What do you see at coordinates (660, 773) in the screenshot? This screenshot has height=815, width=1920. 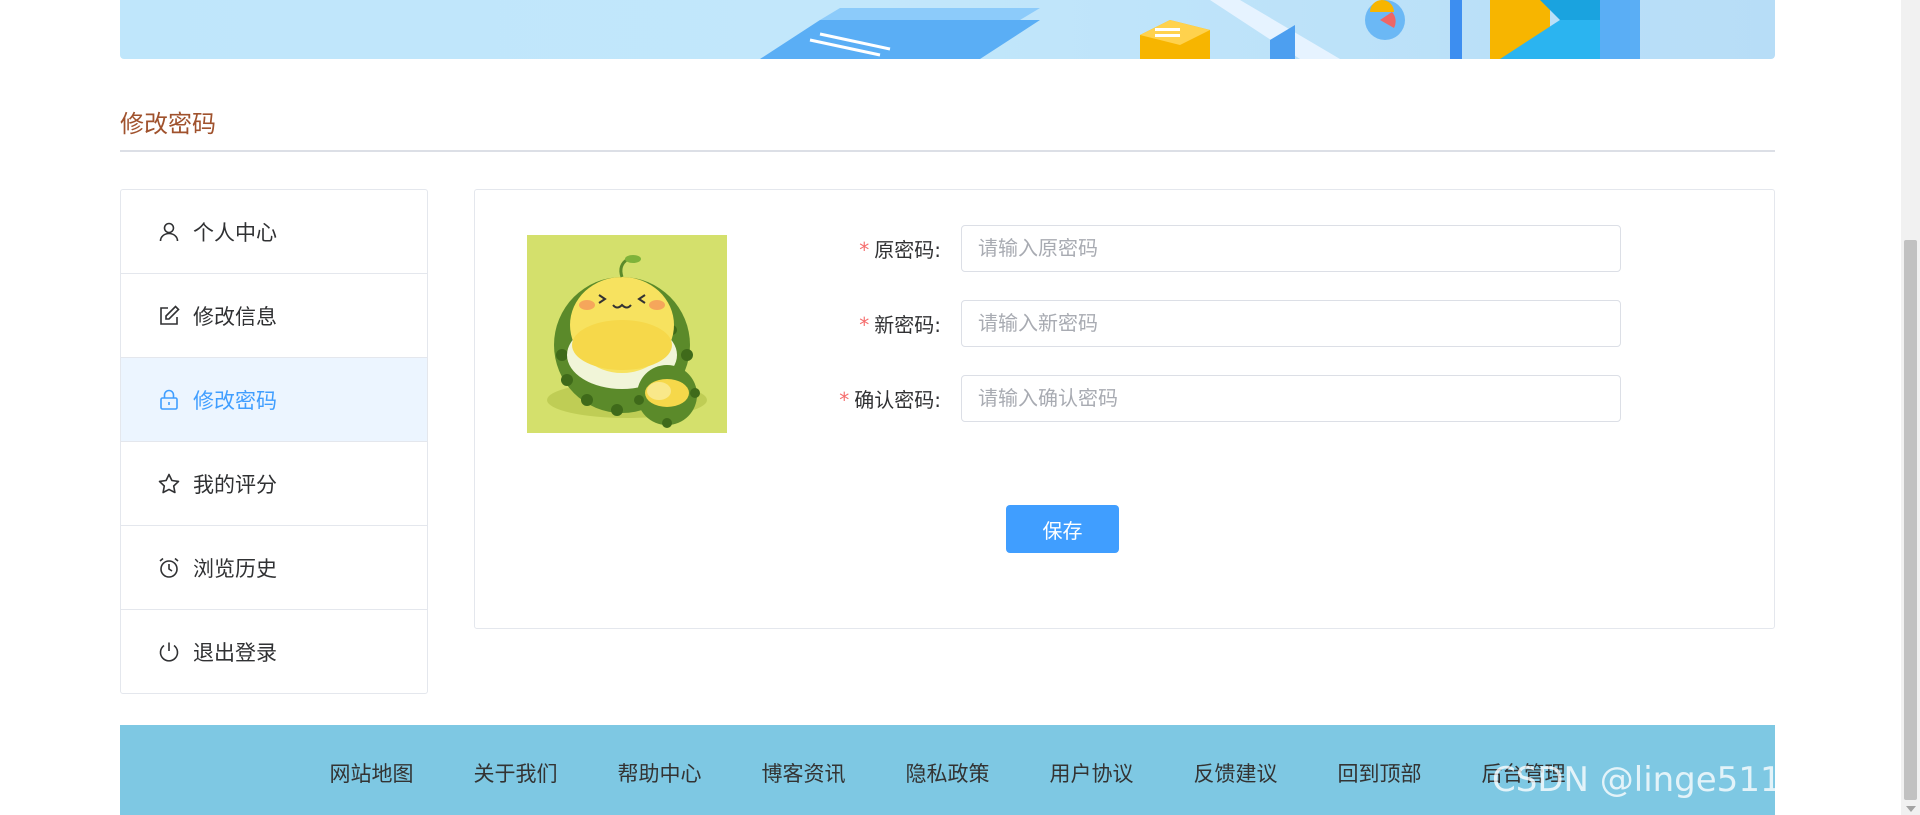 I see `footer-link-help-center: 帮助中心` at bounding box center [660, 773].